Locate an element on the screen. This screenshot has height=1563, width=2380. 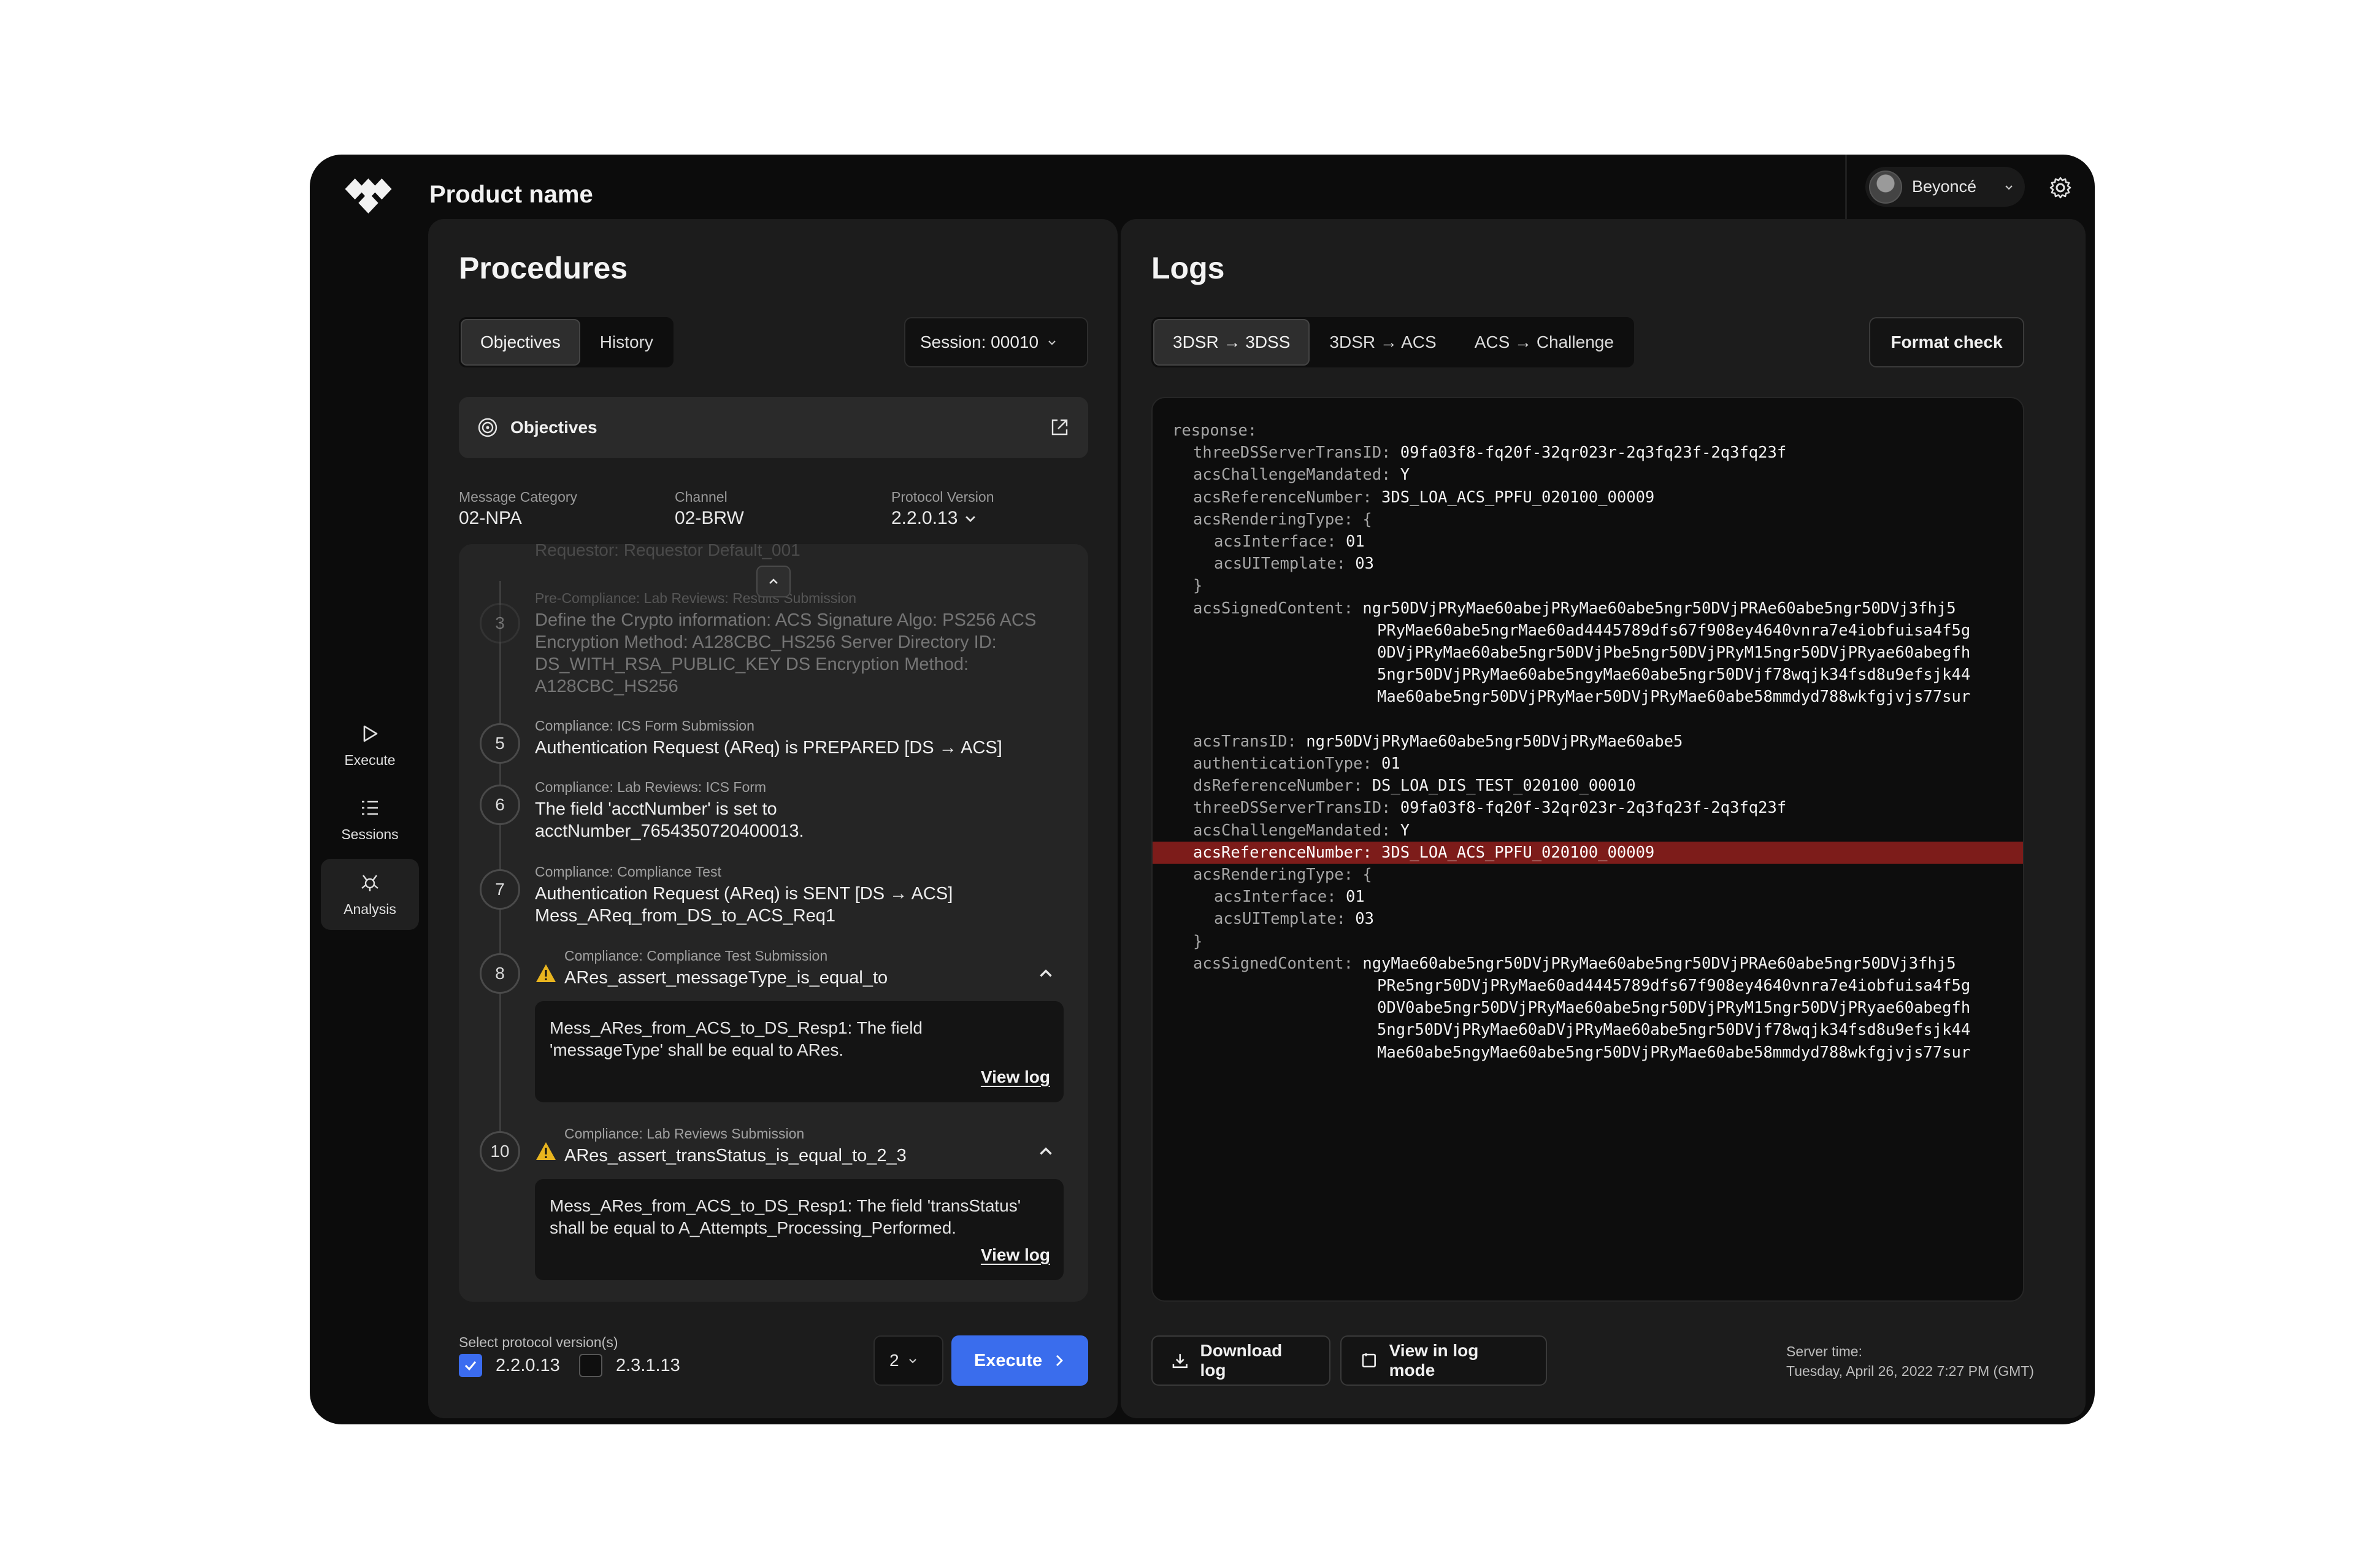
log-key: acsInterface: is located at coordinates (1275, 897).